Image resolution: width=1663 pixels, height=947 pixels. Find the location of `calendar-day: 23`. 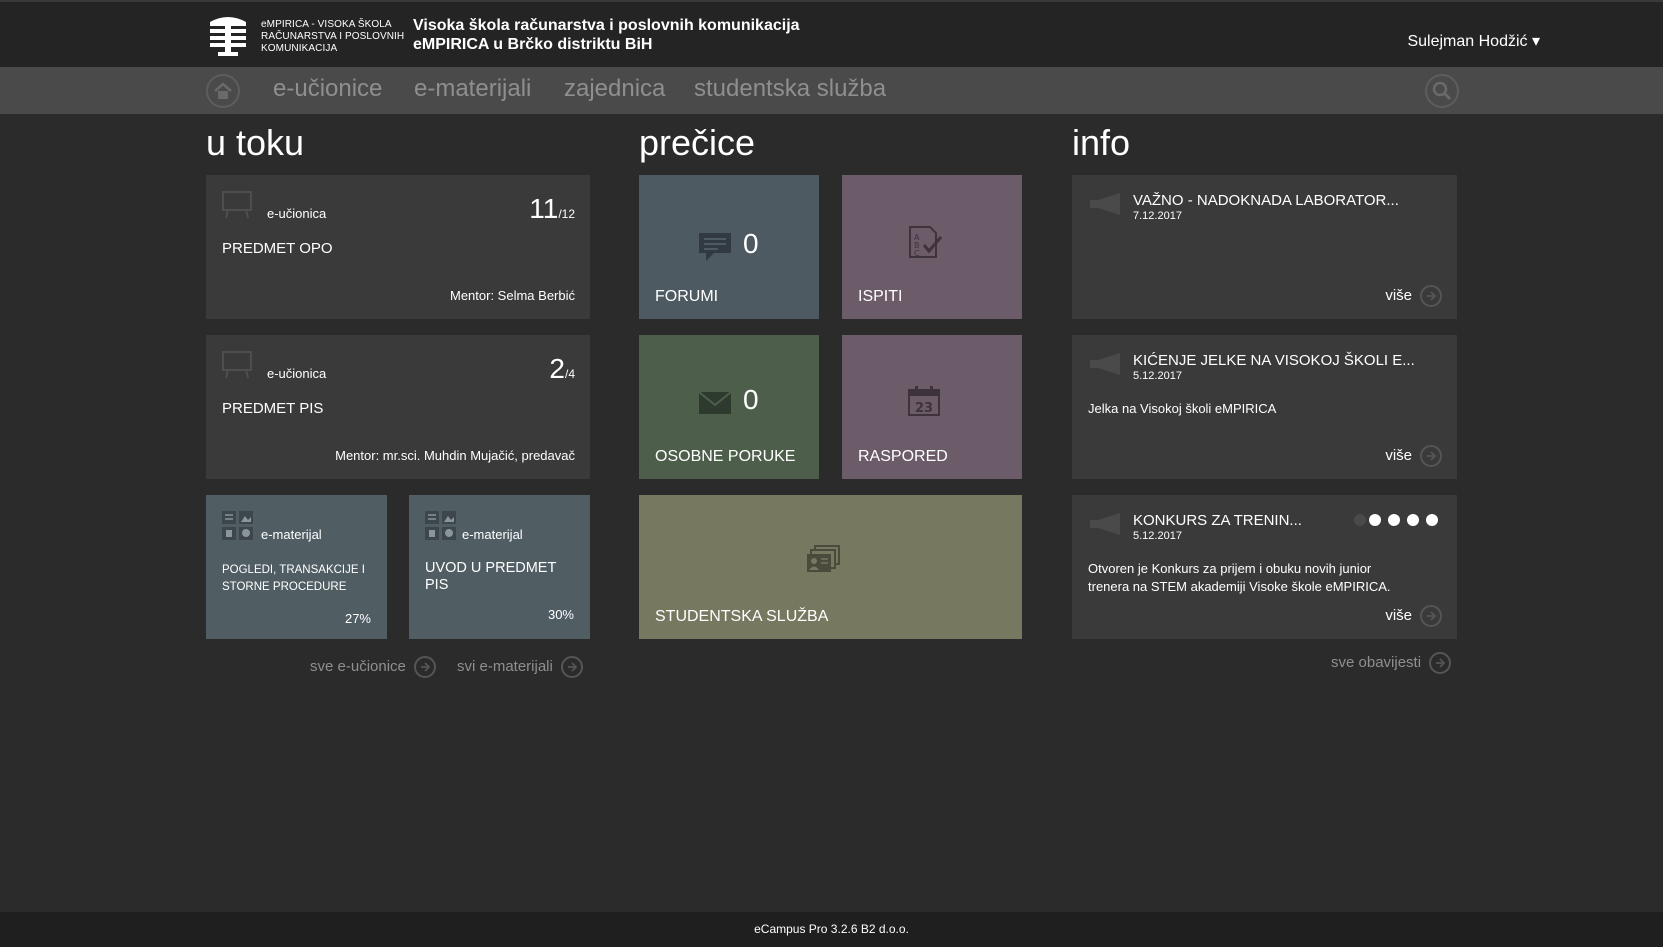

calendar-day: 23 is located at coordinates (924, 408).